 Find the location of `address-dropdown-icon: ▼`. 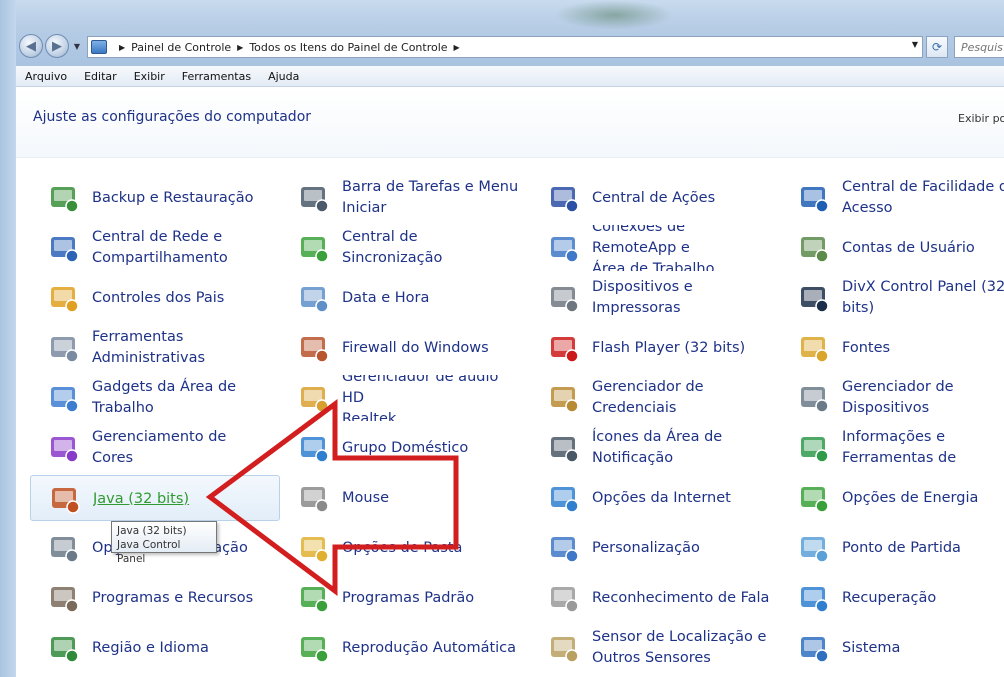

address-dropdown-icon: ▼ is located at coordinates (915, 44).